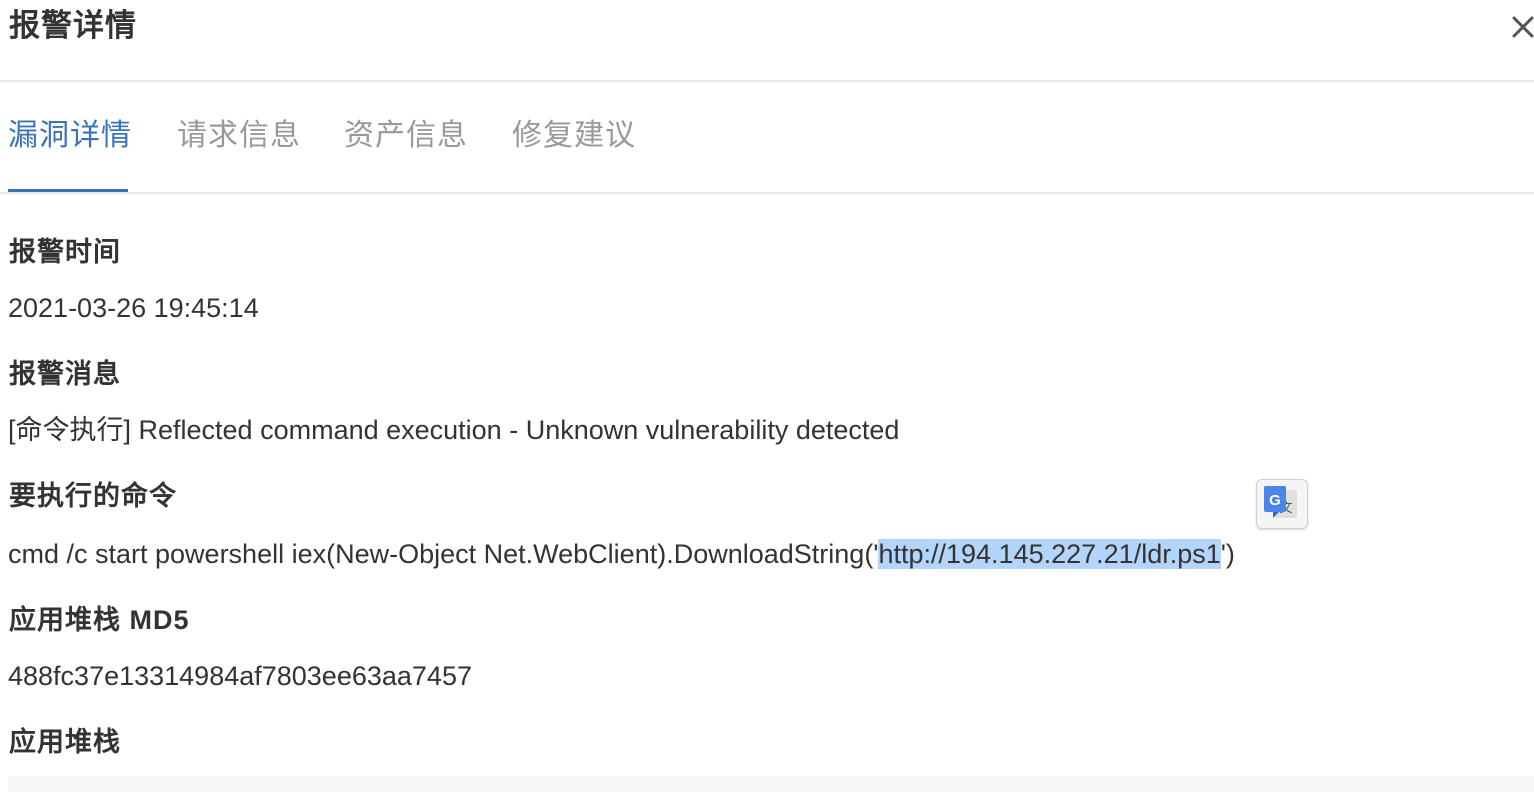 The image size is (1534, 792). I want to click on stack-md5-value: 488fc37e13314984af7803ee63aa7457, so click(240, 676).